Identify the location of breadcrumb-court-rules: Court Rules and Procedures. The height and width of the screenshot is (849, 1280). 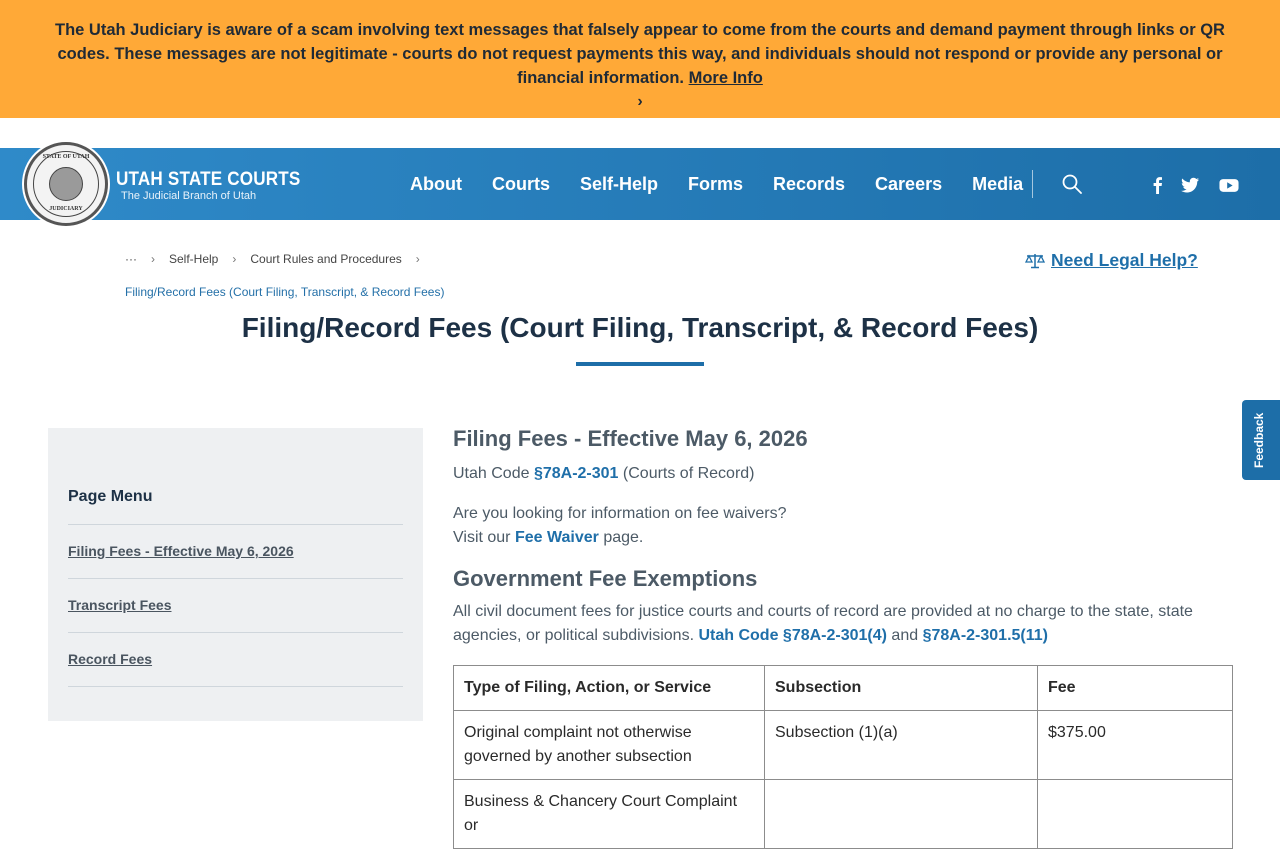
(325, 259).